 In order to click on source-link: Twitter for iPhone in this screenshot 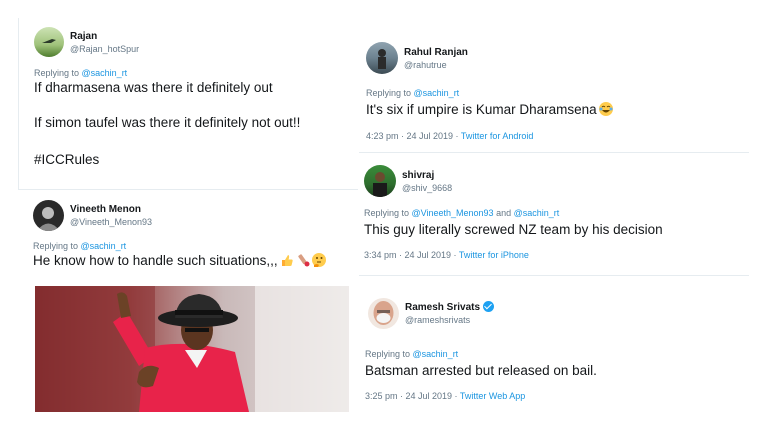, I will do `click(494, 255)`.